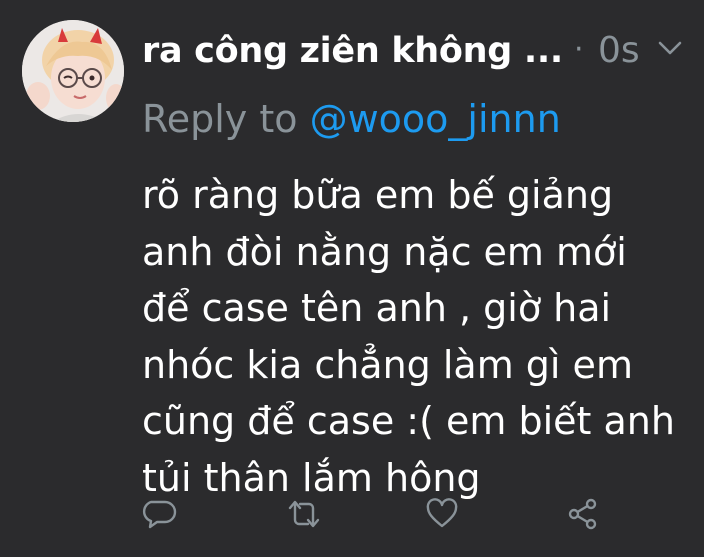 This screenshot has height=557, width=704. Describe the element at coordinates (352, 516) in the screenshot. I see `action-bar` at that location.